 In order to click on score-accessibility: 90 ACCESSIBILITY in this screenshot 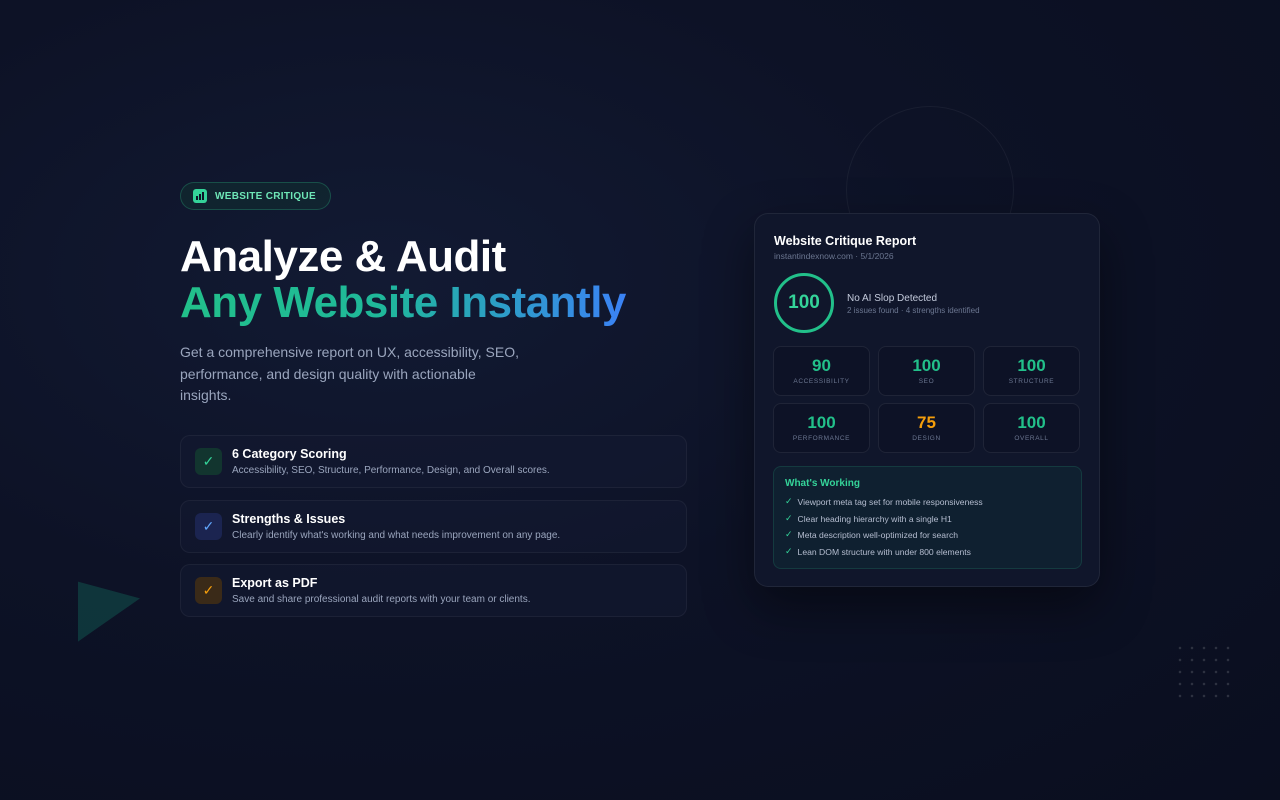, I will do `click(821, 371)`.